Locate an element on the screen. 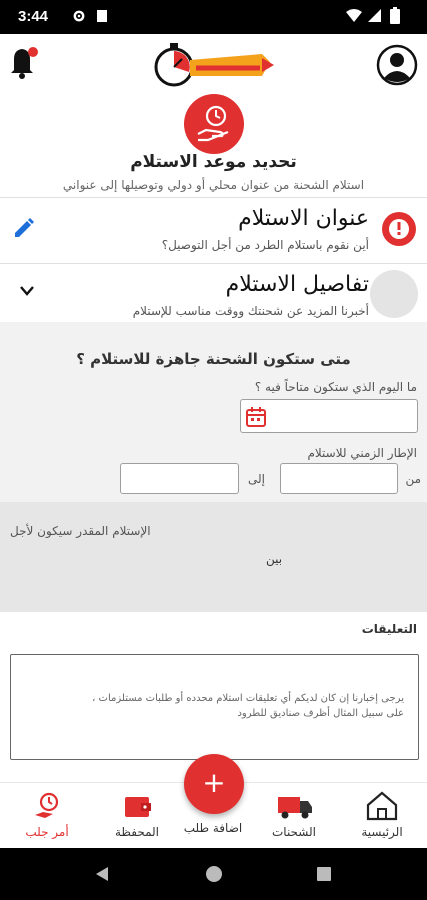 This screenshot has height=900, width=427. nav-item-home: الرئيسية is located at coordinates (382, 815).